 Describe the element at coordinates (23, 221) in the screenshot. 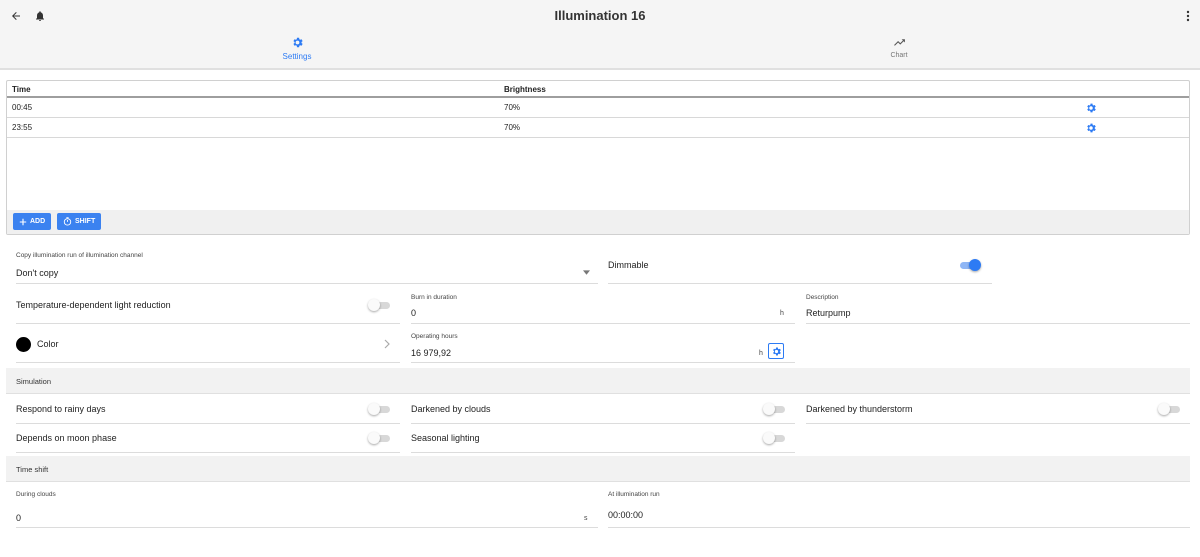

I see `plus-icon` at that location.